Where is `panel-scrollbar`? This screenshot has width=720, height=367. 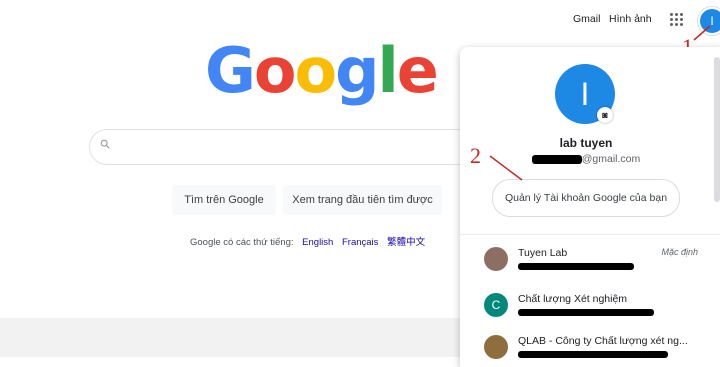 panel-scrollbar is located at coordinates (717, 129).